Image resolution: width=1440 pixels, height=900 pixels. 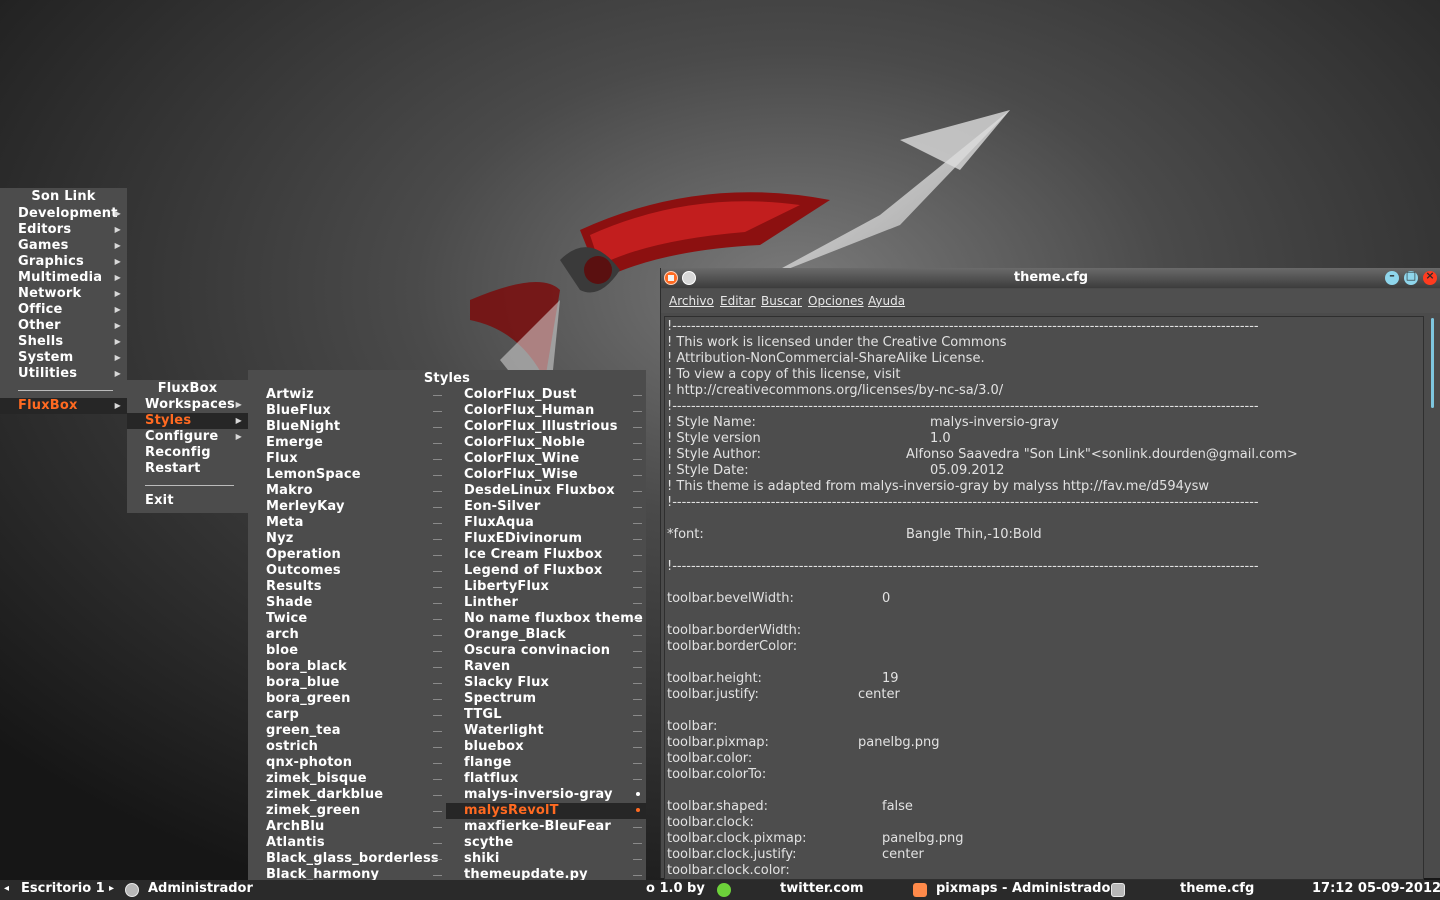 I want to click on style-item: bora_black, so click(x=347, y=667).